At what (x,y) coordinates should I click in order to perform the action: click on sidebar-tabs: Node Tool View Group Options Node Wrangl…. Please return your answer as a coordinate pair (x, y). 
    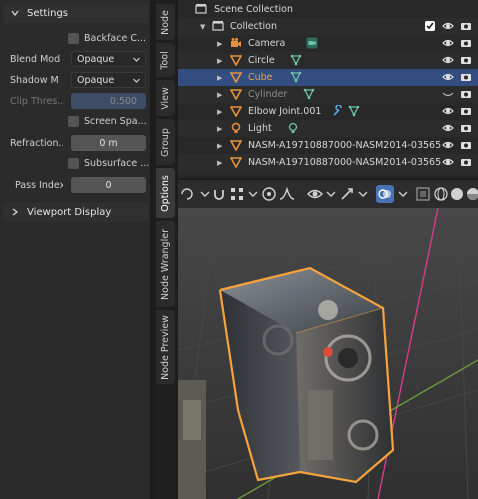
    Looking at the image, I should click on (165, 249).